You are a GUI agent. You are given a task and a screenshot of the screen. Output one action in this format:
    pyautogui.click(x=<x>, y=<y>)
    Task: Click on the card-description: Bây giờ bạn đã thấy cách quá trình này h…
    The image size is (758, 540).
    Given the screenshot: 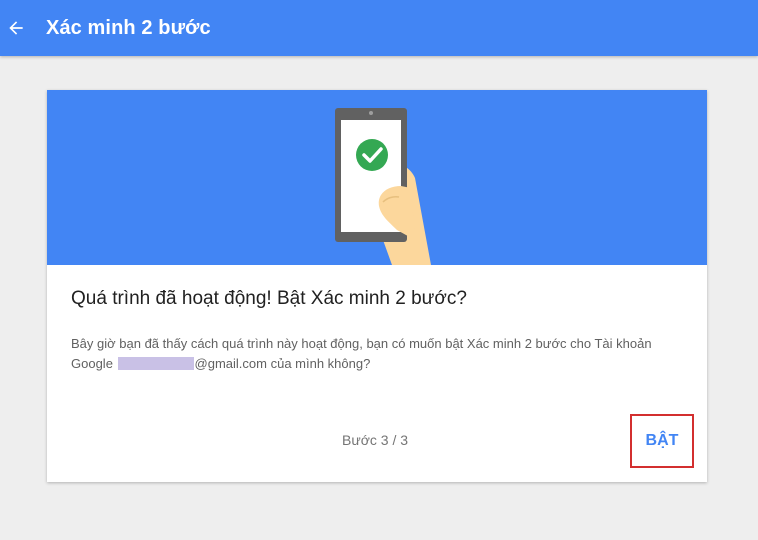 What is the action you would take?
    pyautogui.click(x=376, y=354)
    